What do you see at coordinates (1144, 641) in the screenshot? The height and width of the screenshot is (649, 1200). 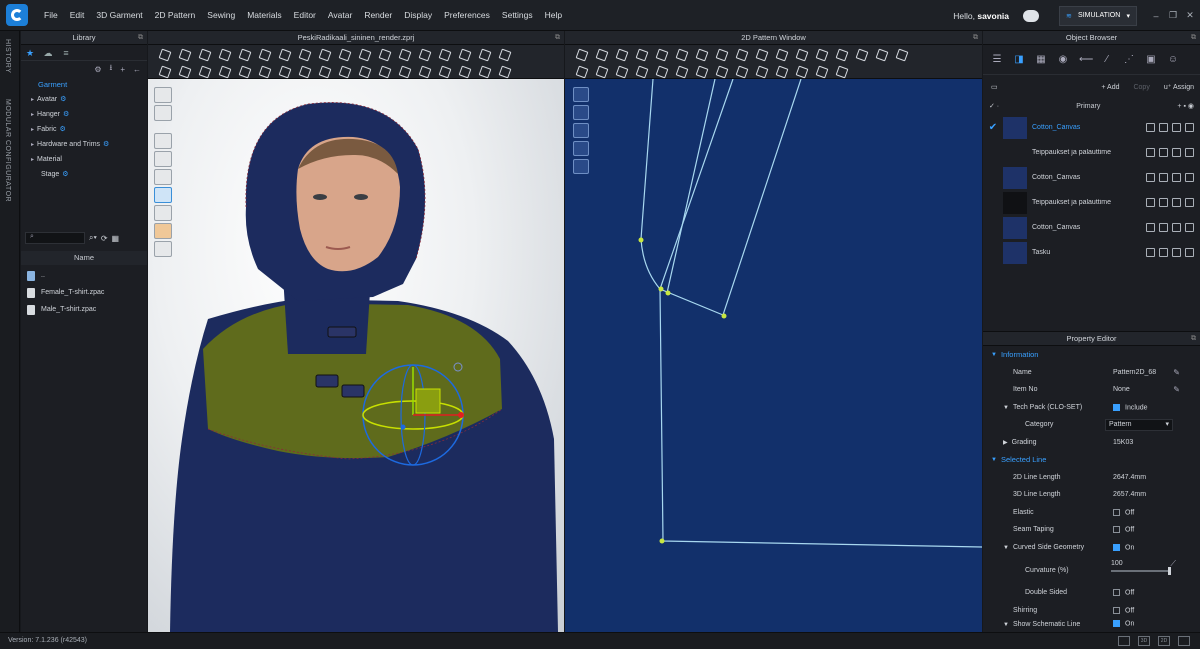 I see `view-mode-3d-icon: 3D` at bounding box center [1144, 641].